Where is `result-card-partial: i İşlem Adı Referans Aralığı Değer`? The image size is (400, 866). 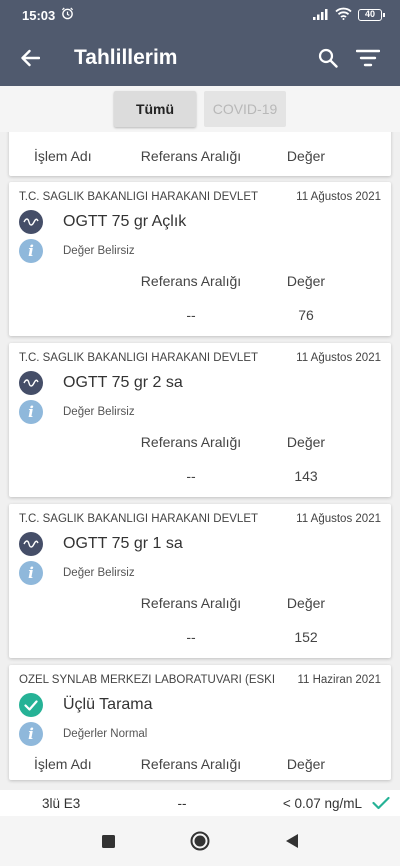
result-card-partial: i İşlem Adı Referans Aralığı Değer is located at coordinates (200, 154).